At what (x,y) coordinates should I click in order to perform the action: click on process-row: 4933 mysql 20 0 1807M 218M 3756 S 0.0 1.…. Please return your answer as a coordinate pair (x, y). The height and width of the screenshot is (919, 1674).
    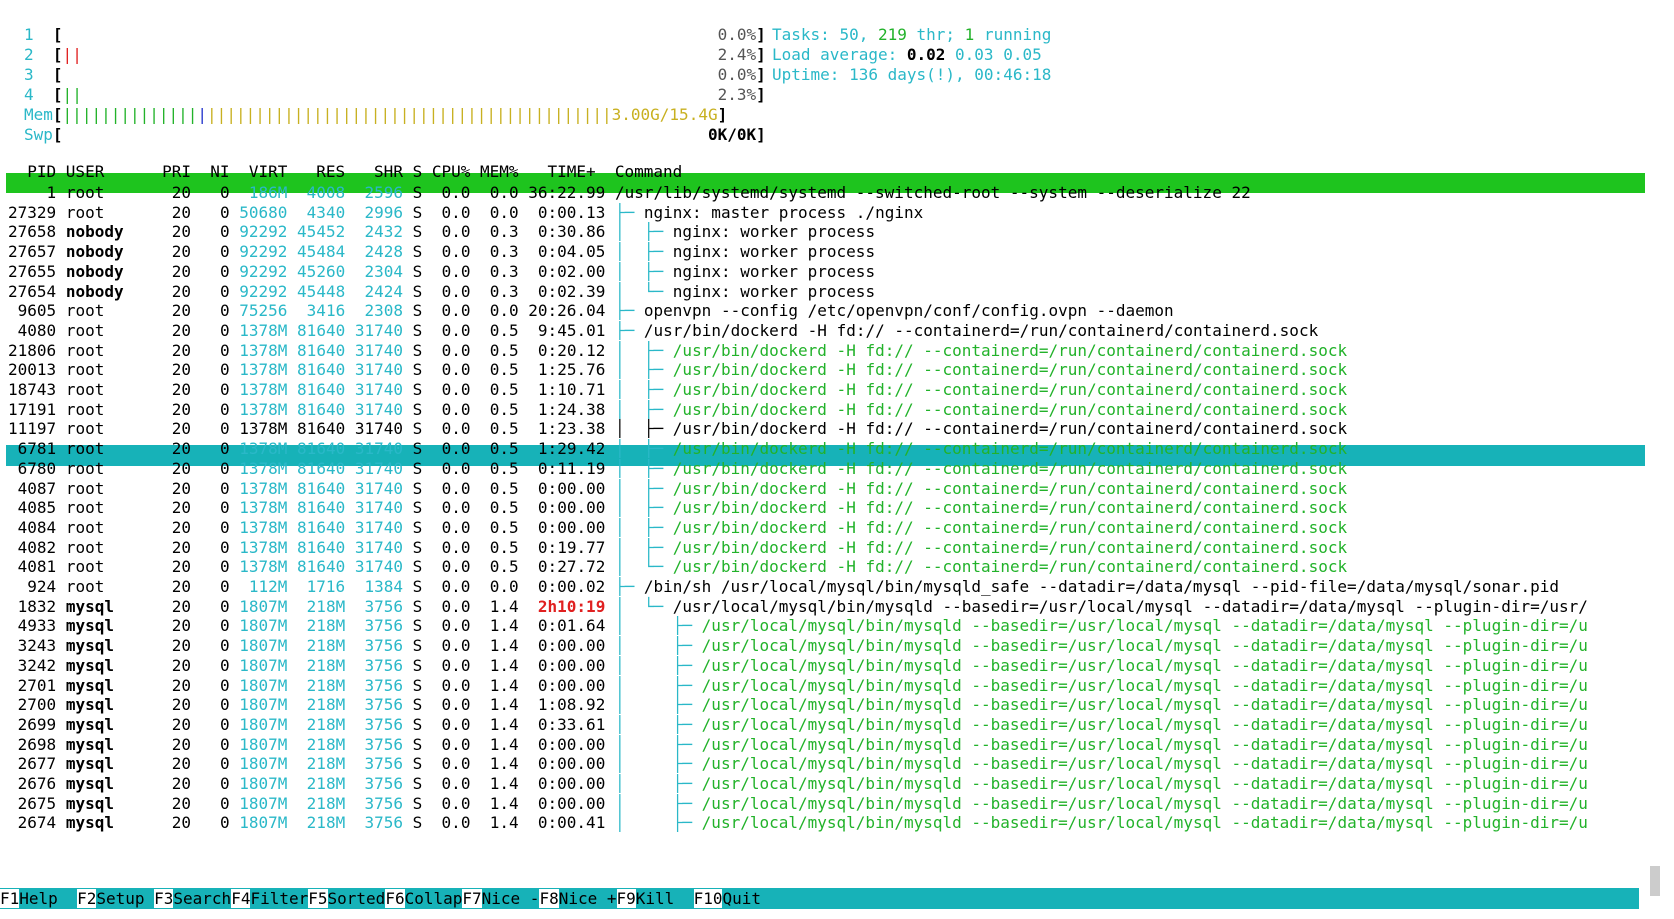
    Looking at the image, I should click on (798, 625).